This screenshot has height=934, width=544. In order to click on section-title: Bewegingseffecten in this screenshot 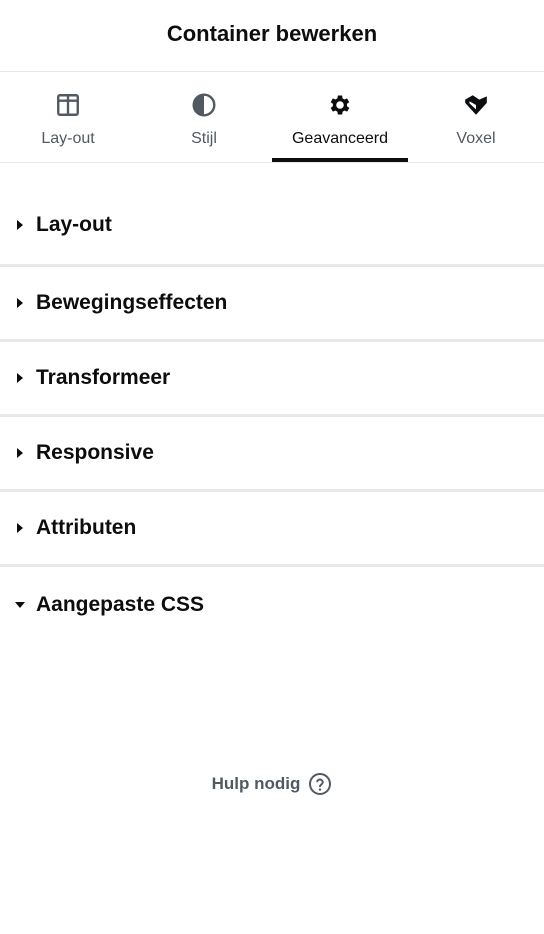, I will do `click(132, 302)`.